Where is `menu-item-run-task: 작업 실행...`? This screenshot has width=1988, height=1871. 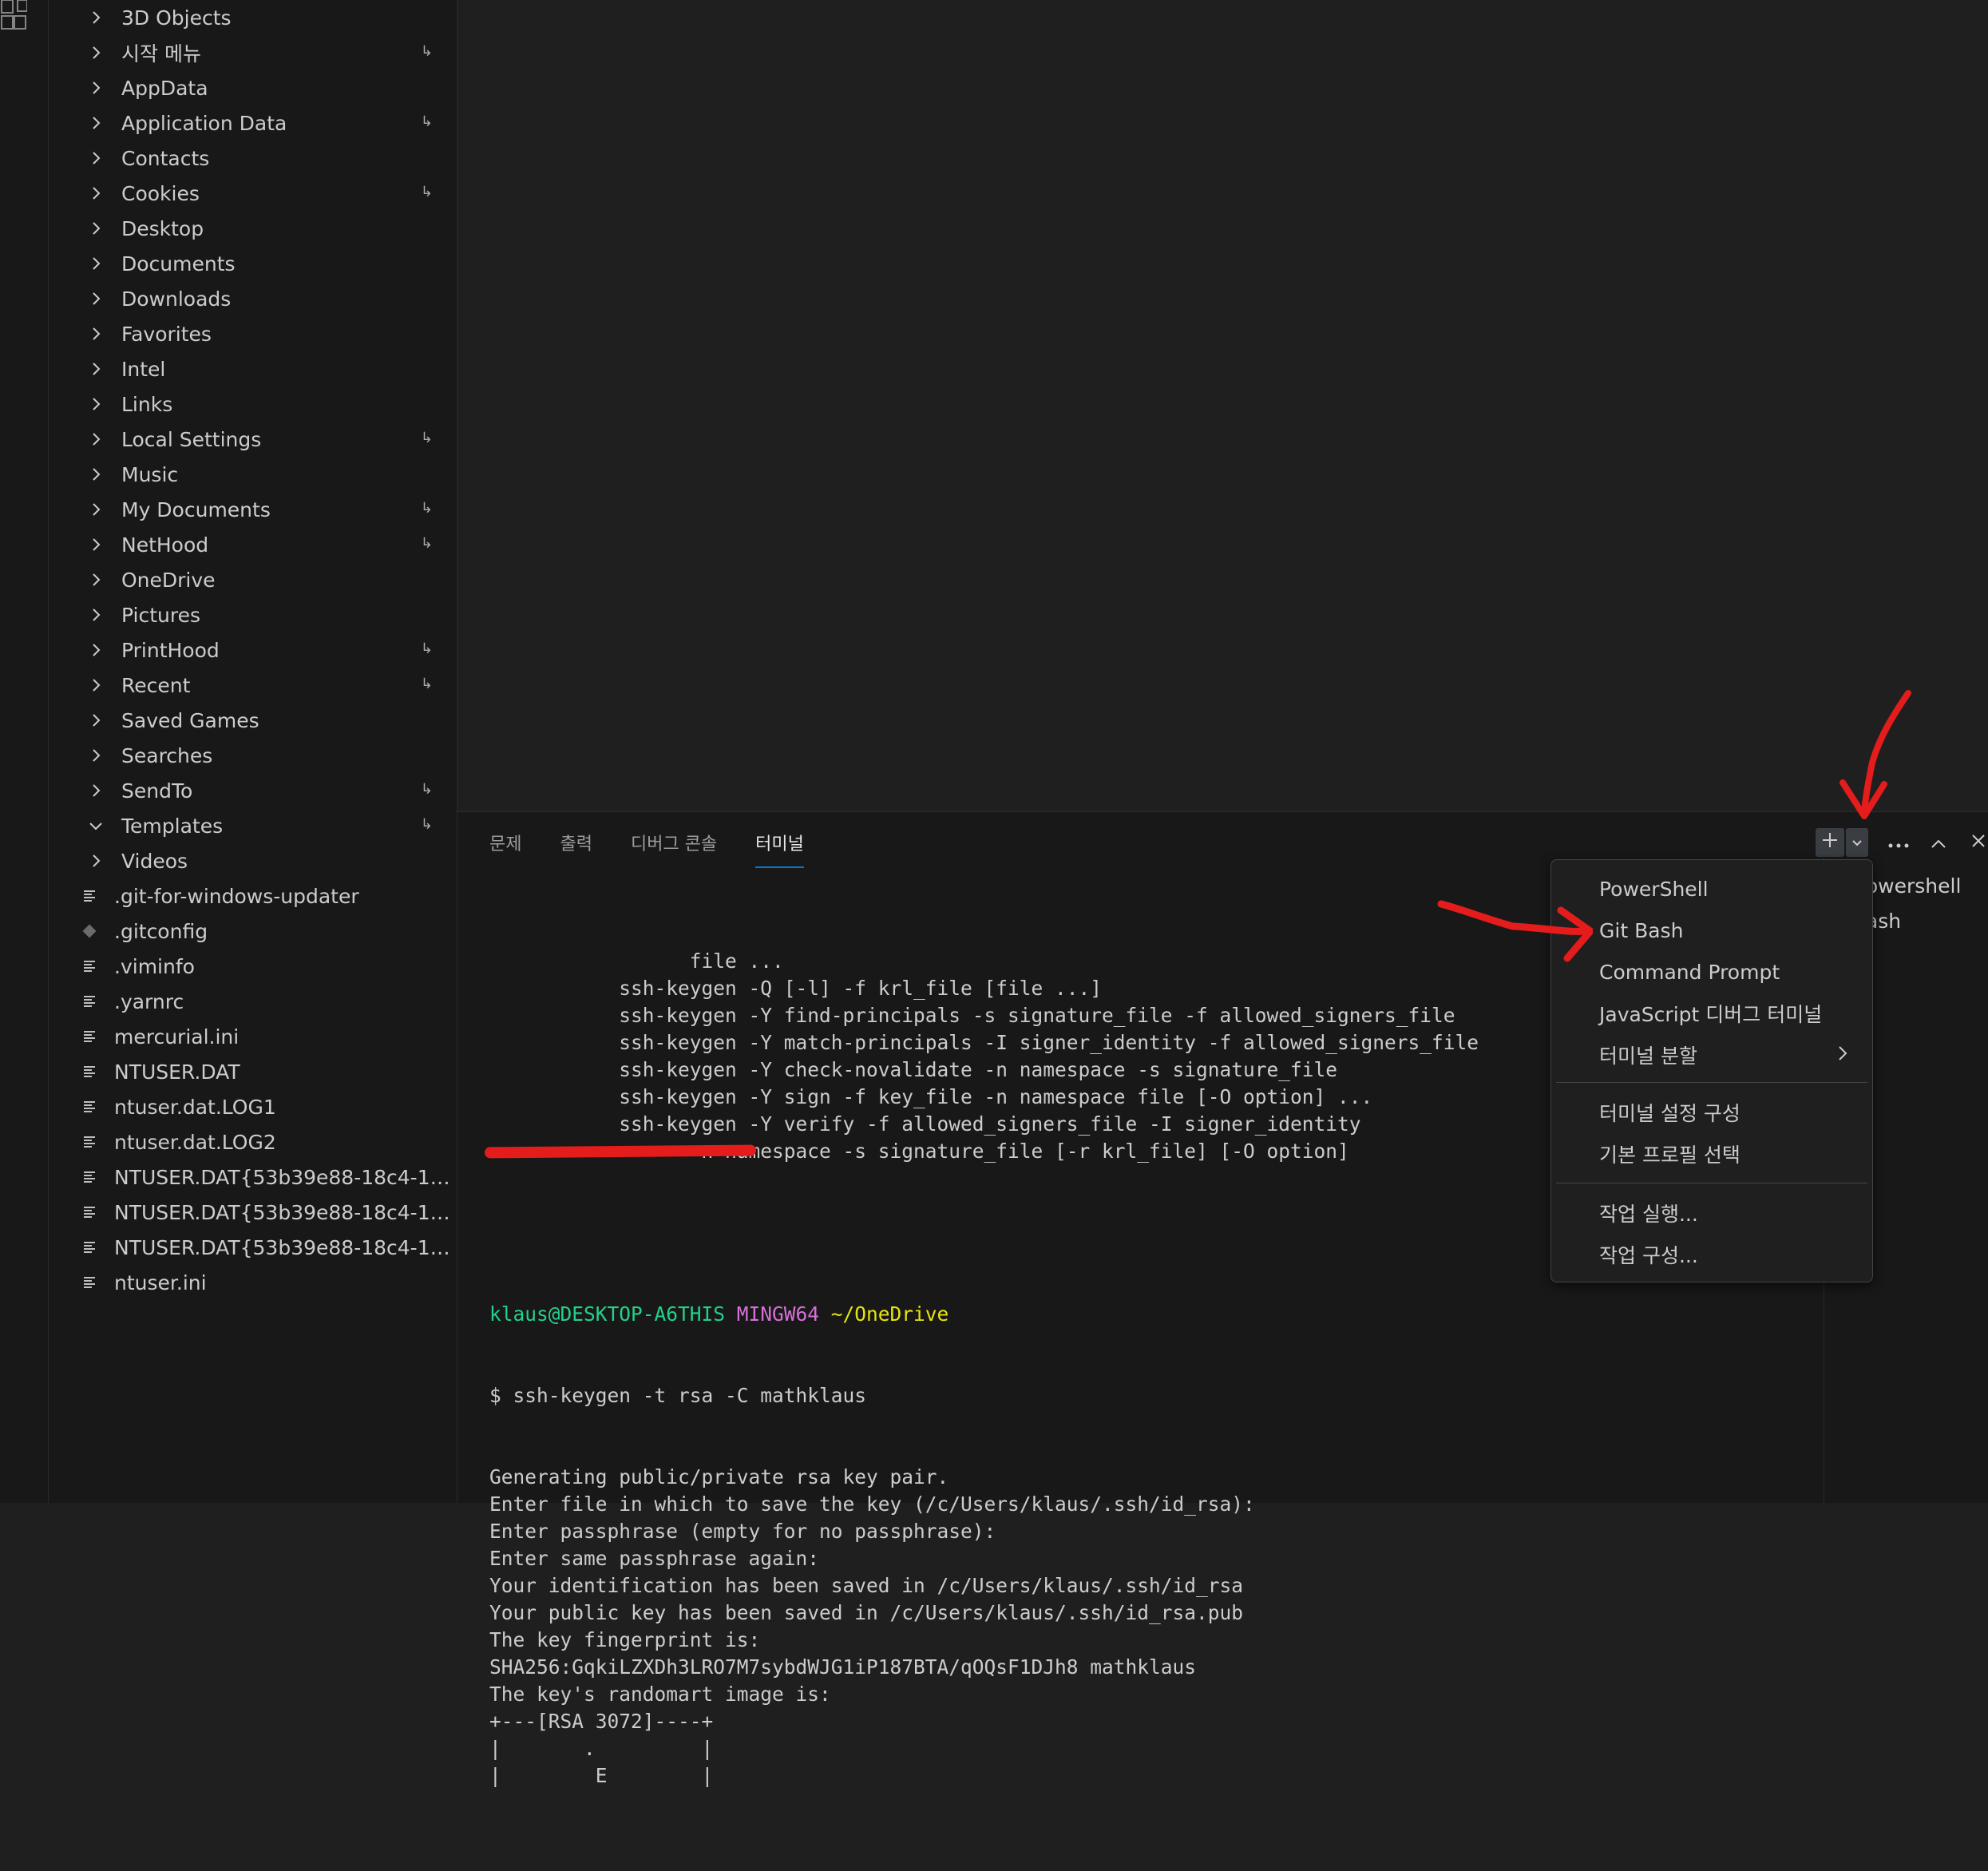
menu-item-run-task: 작업 실행... is located at coordinates (1723, 1213).